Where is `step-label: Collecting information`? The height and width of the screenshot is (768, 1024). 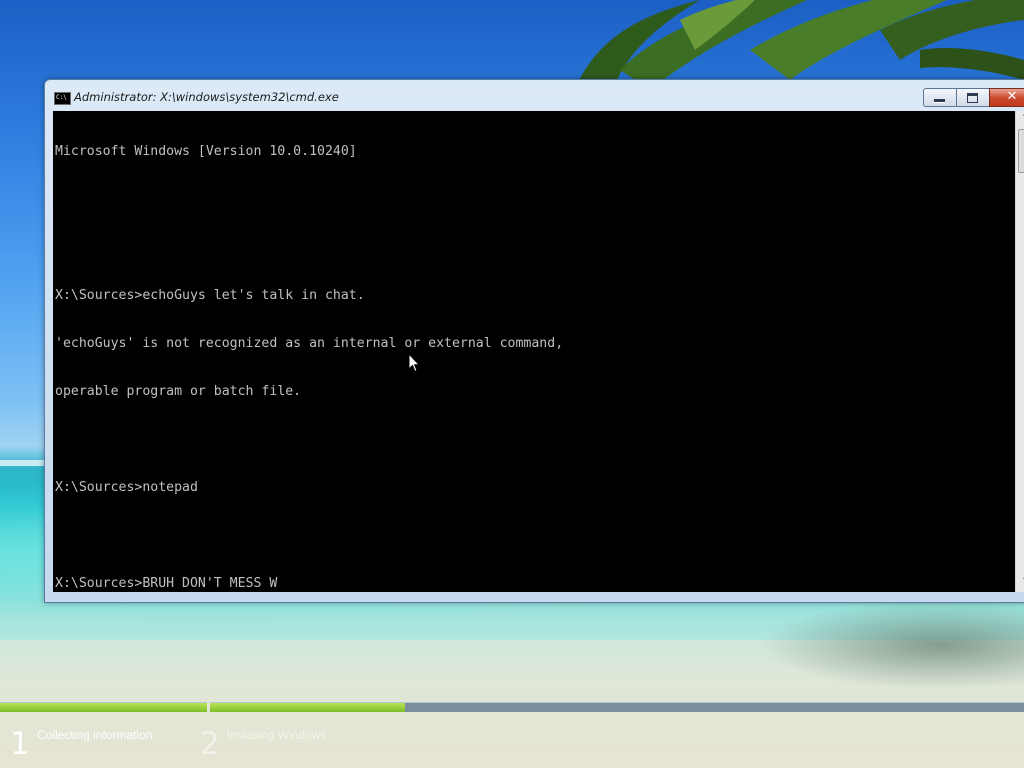
step-label: Collecting information is located at coordinates (95, 735).